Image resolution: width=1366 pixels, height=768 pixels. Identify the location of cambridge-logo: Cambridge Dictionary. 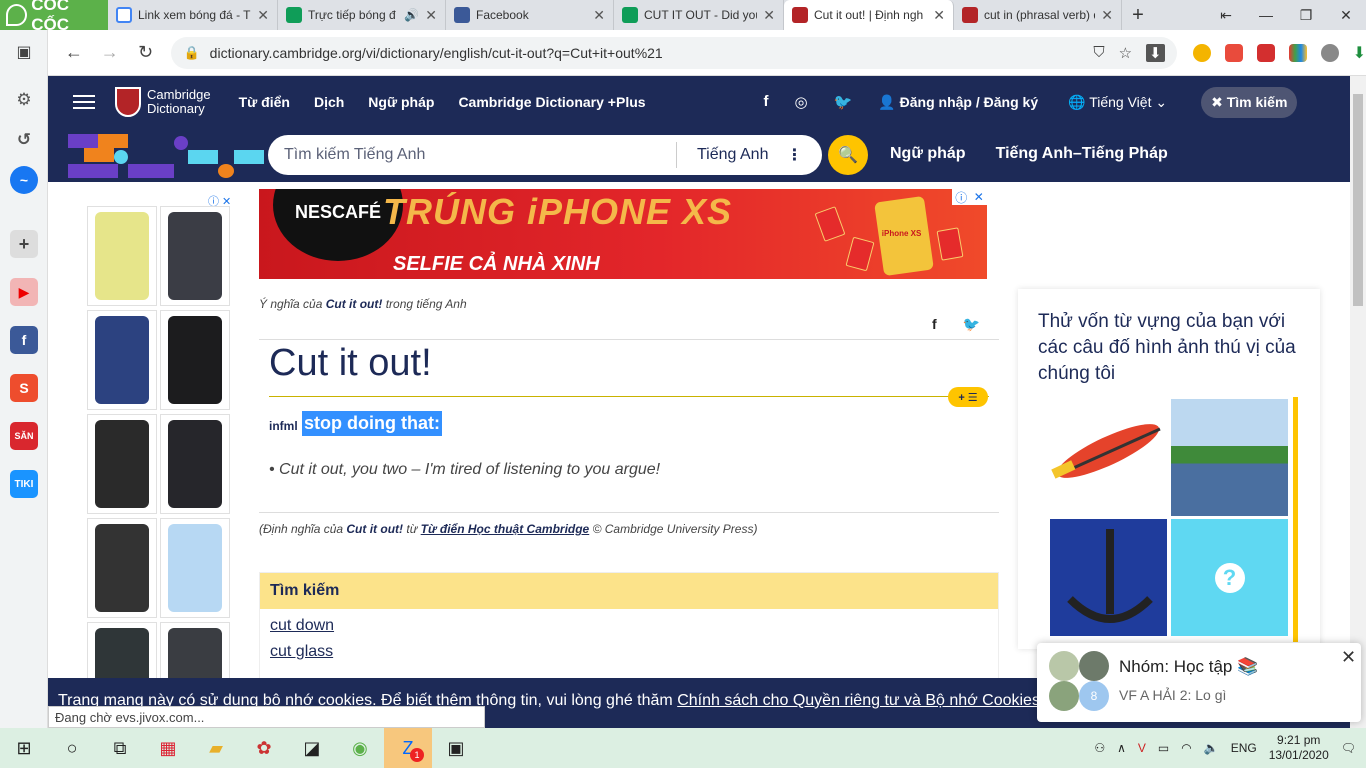
(163, 102).